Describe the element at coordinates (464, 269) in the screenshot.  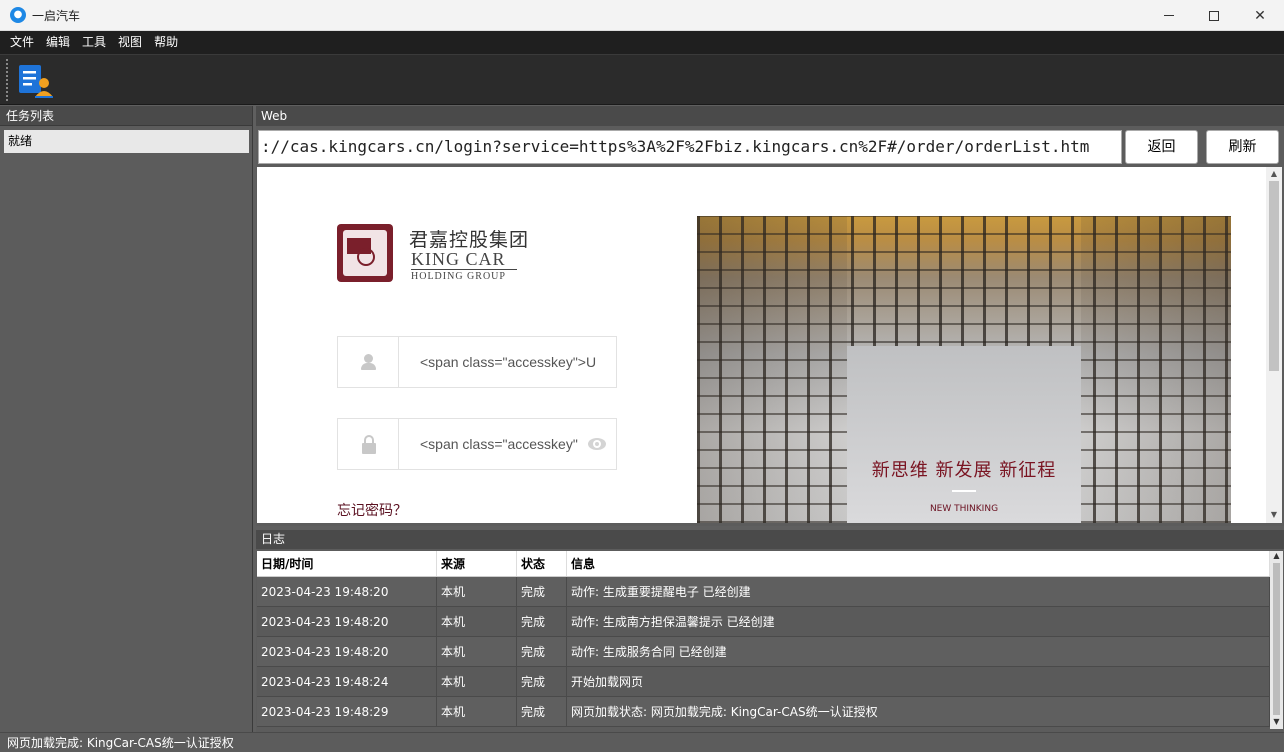
I see `logo-divider` at that location.